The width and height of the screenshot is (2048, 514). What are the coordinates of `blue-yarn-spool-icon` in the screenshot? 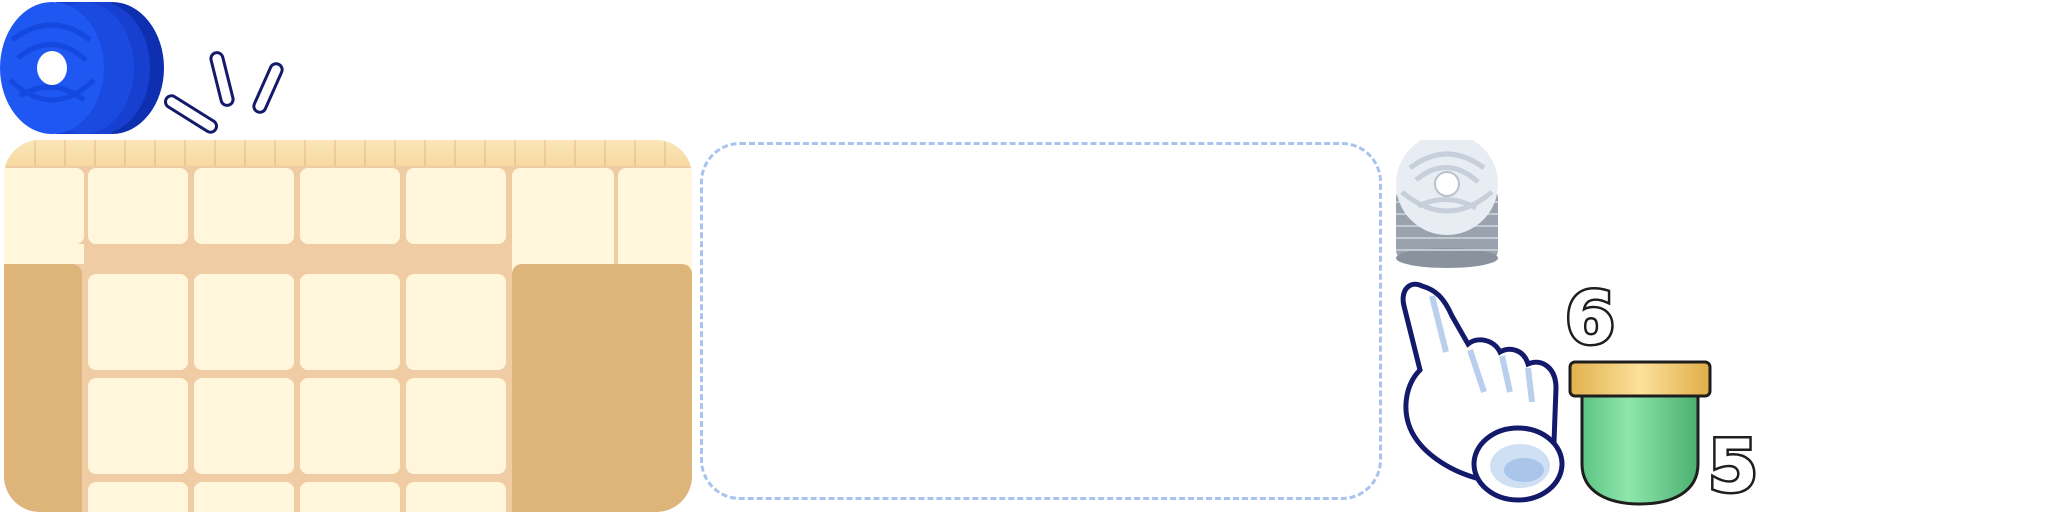 It's located at (82, 68).